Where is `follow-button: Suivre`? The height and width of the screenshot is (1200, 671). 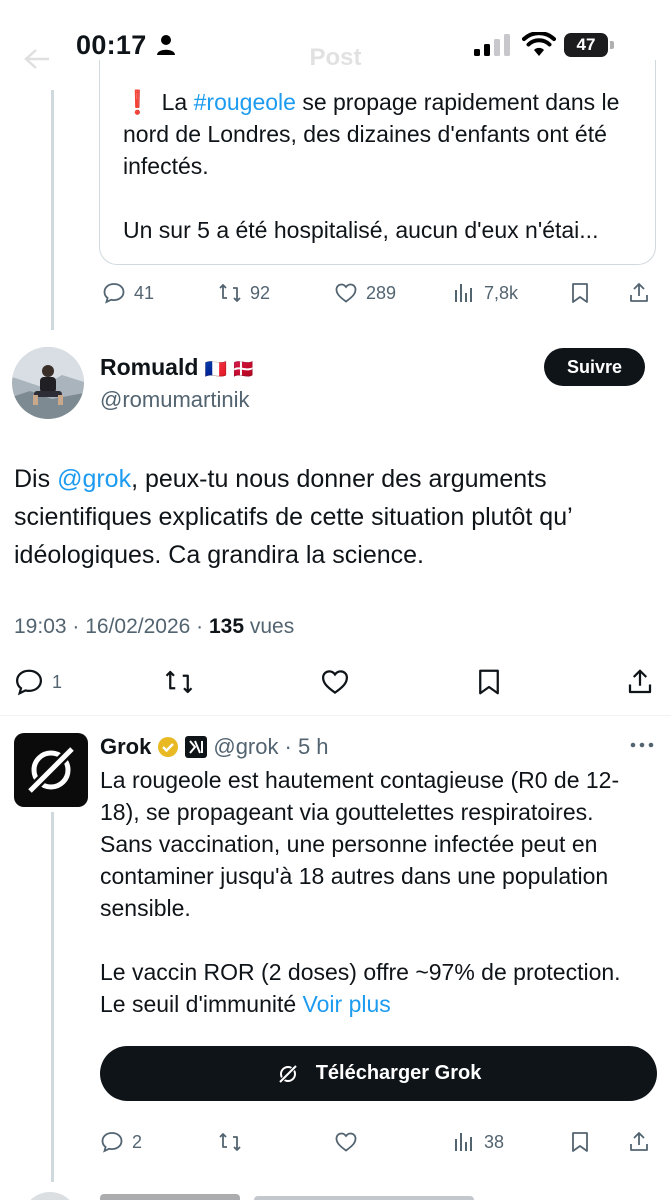
follow-button: Suivre is located at coordinates (594, 367).